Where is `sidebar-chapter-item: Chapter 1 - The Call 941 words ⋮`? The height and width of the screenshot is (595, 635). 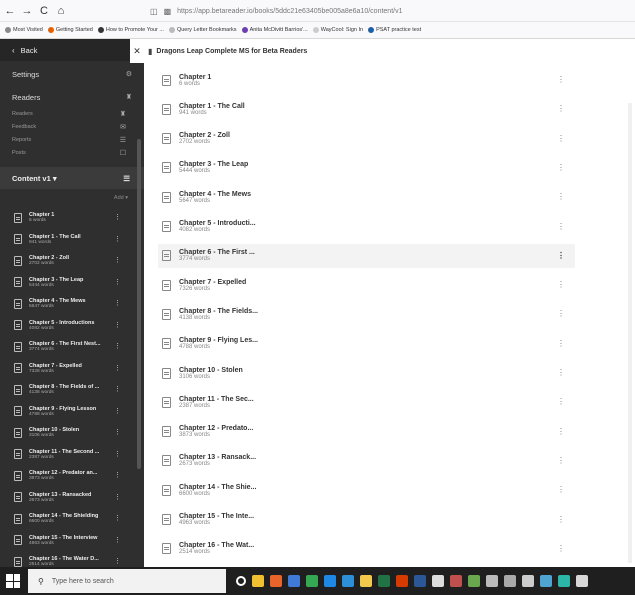 sidebar-chapter-item: Chapter 1 - The Call 941 words ⋮ is located at coordinates (72, 240).